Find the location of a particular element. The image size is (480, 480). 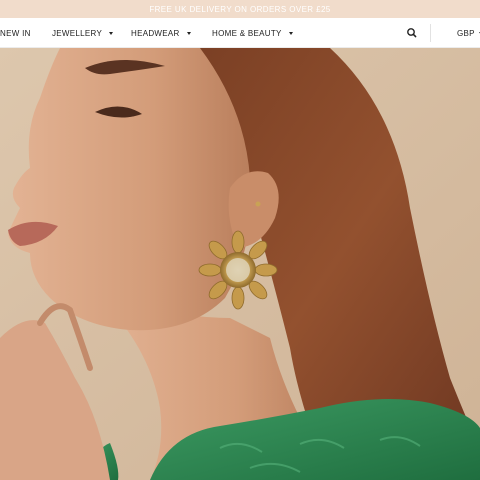

nav-item-jewellery: JEWELLERY is located at coordinates (83, 33).